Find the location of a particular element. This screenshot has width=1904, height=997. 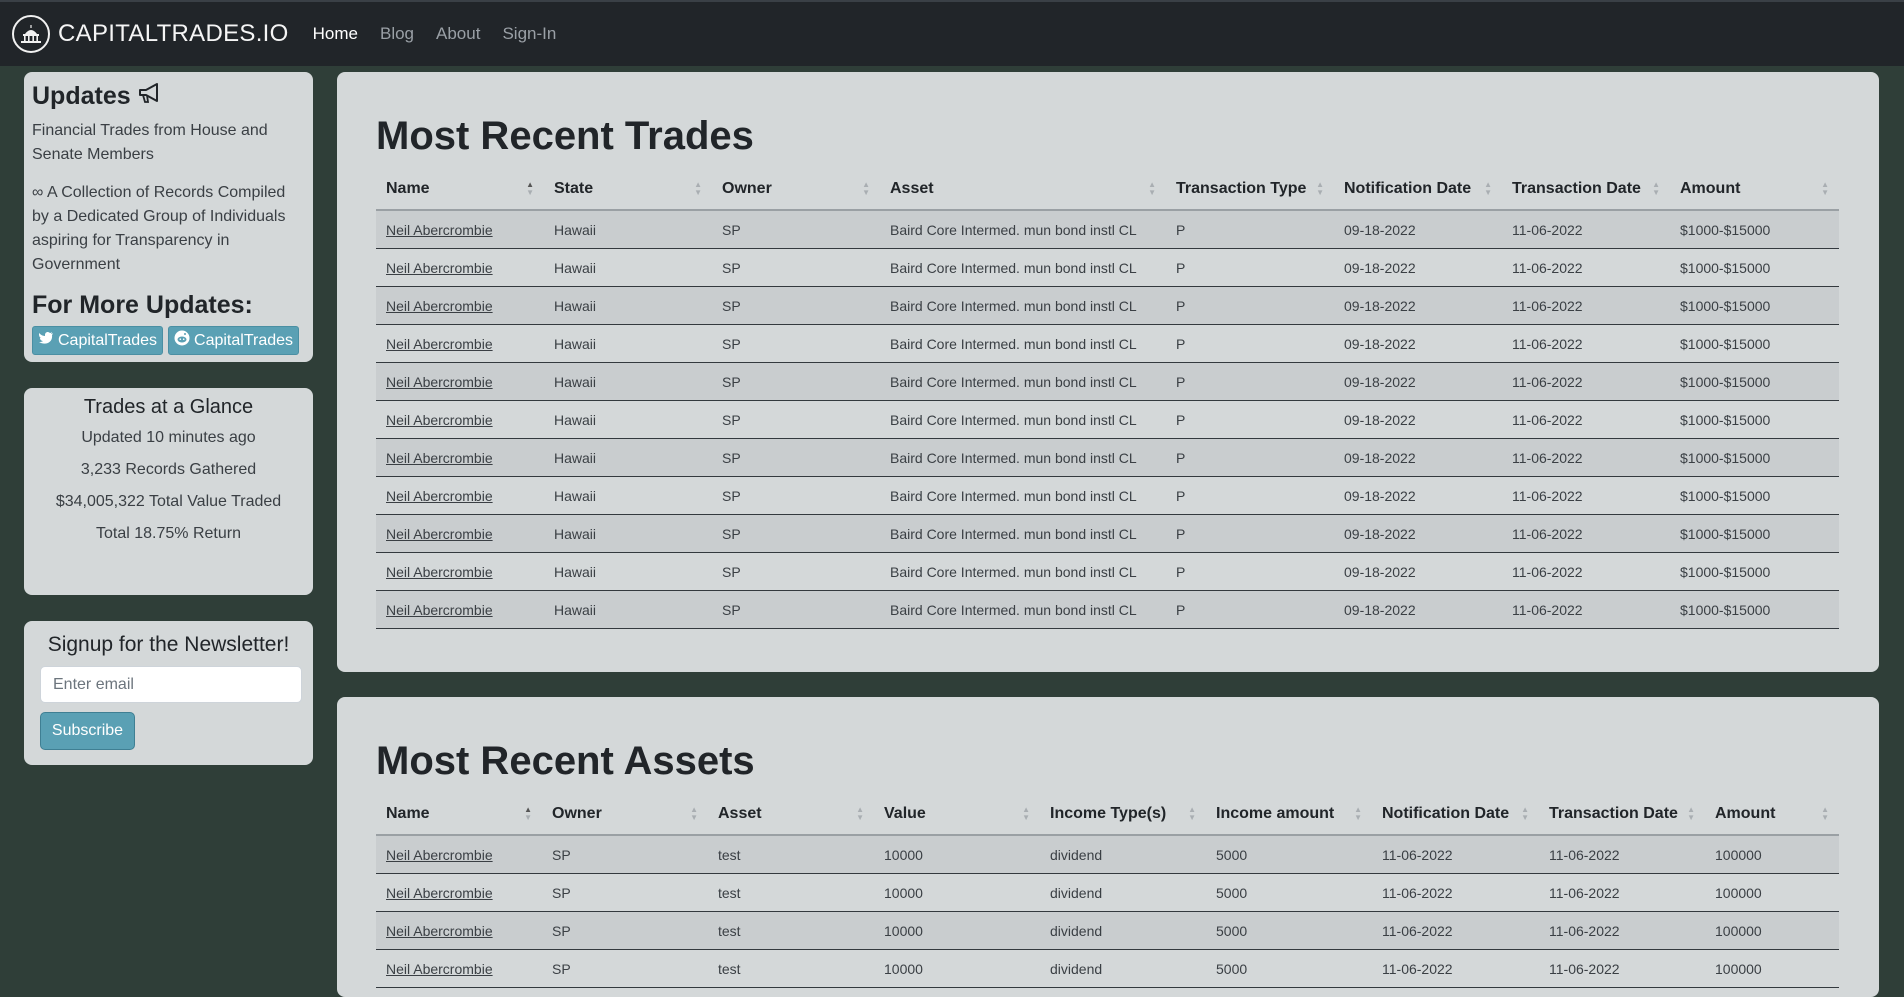

brand-name: CAPITALTRADES.IO is located at coordinates (173, 33).